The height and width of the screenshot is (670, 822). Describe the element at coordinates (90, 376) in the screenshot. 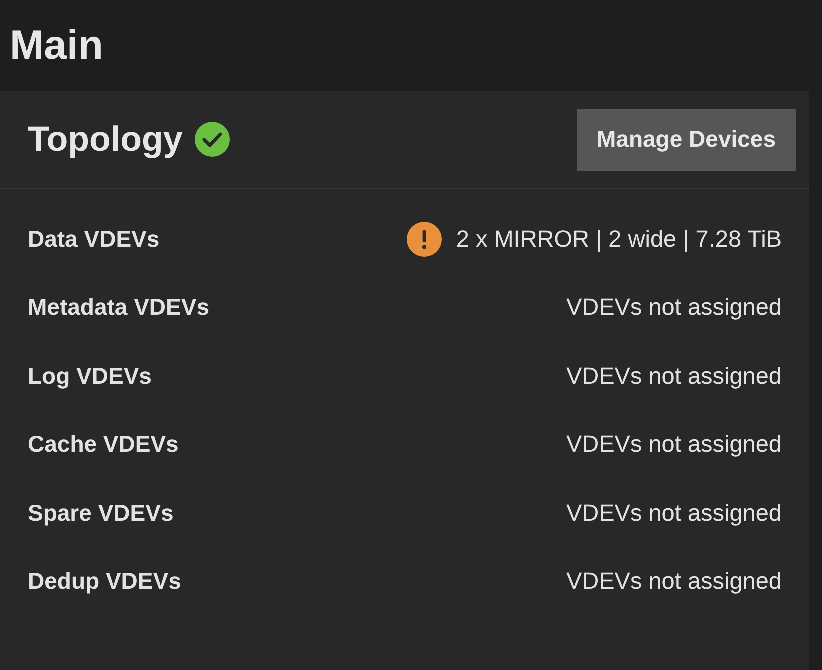

I see `vdev-label: Log VDEVs` at that location.